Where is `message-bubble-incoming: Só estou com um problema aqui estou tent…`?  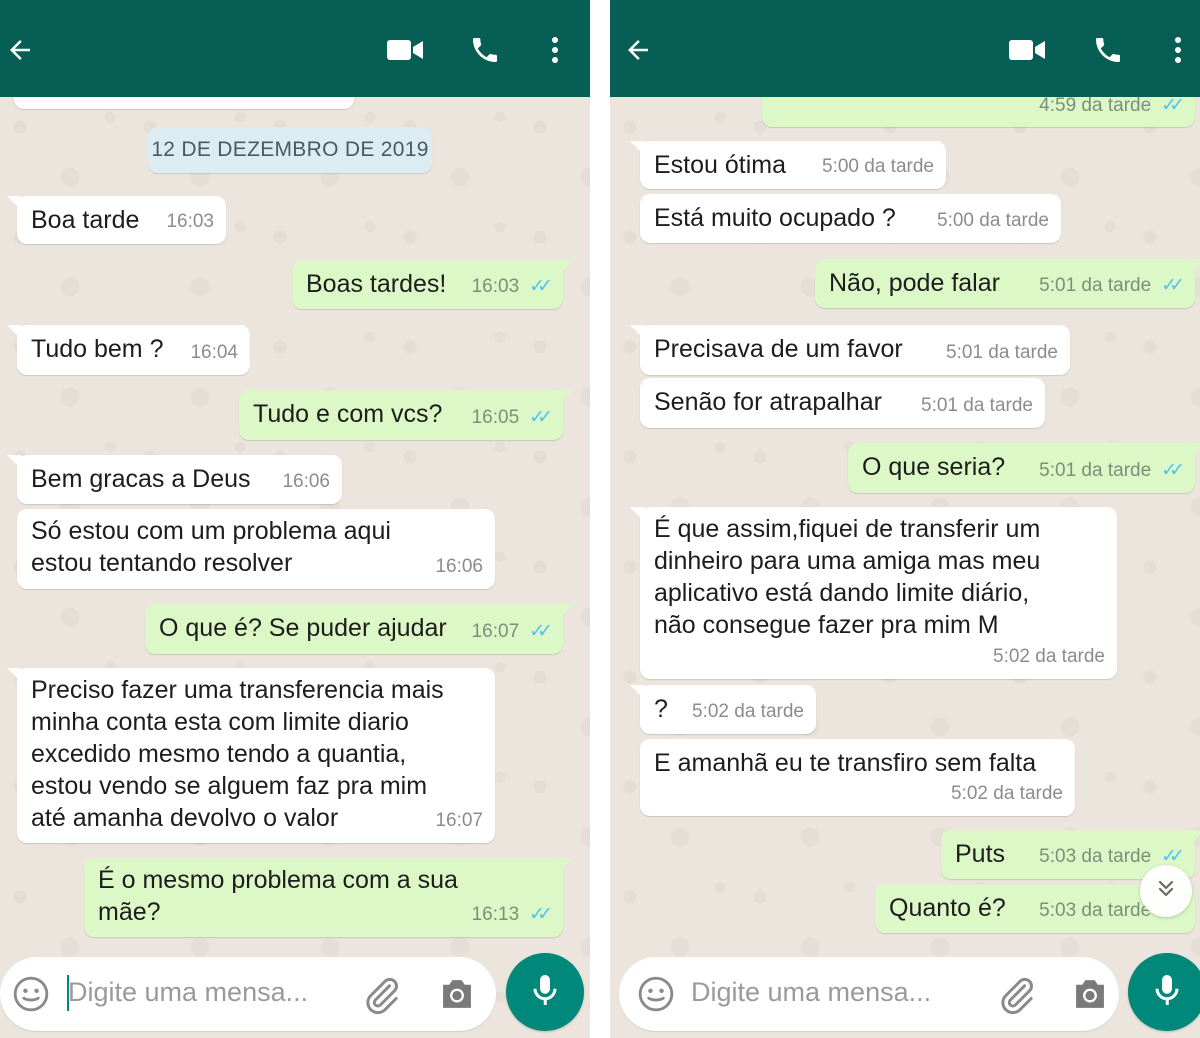 message-bubble-incoming: Só estou com um problema aqui estou tent… is located at coordinates (256, 549).